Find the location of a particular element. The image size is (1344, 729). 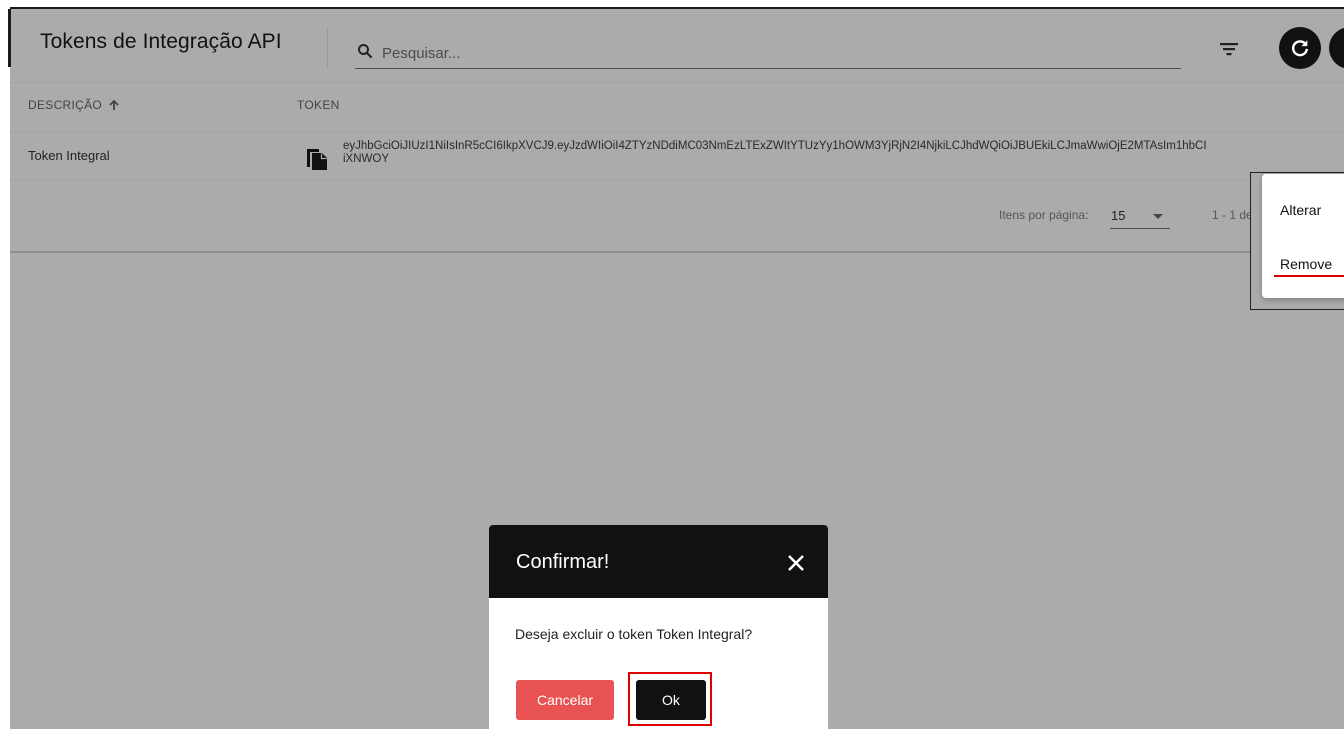

dialog-title: Confirmar! is located at coordinates (563, 562).